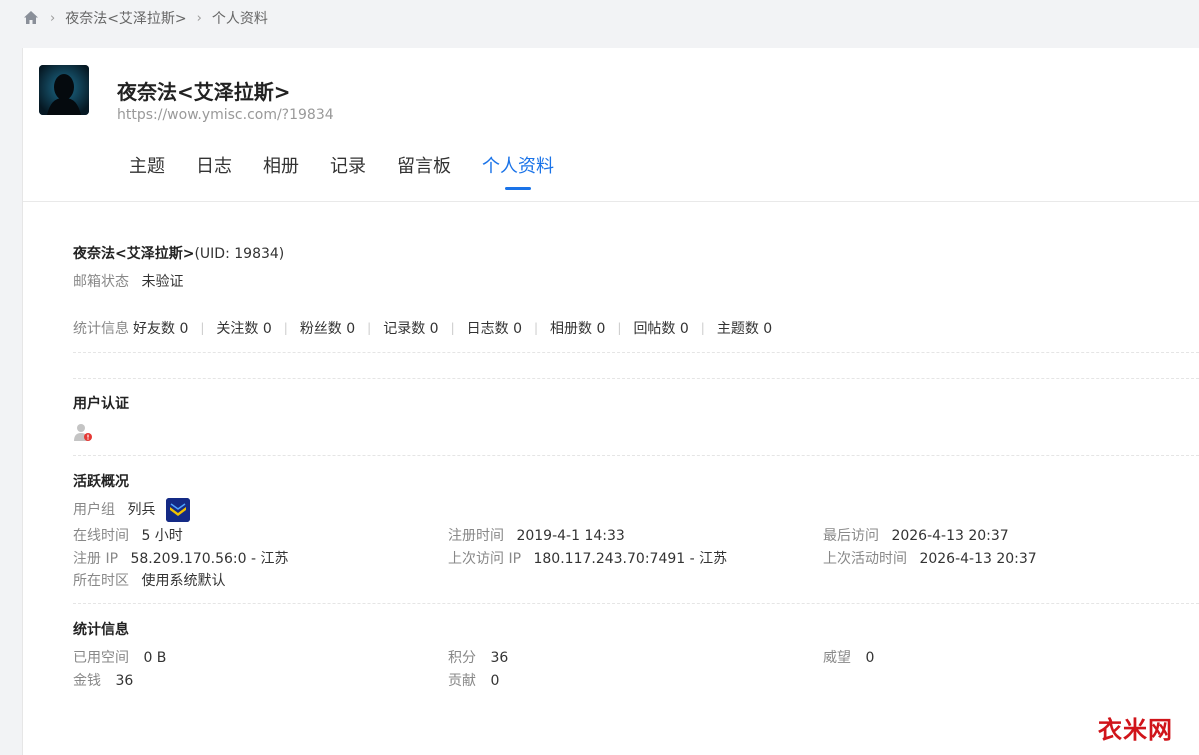 The height and width of the screenshot is (755, 1199). I want to click on tab-records: 记录, so click(348, 171).